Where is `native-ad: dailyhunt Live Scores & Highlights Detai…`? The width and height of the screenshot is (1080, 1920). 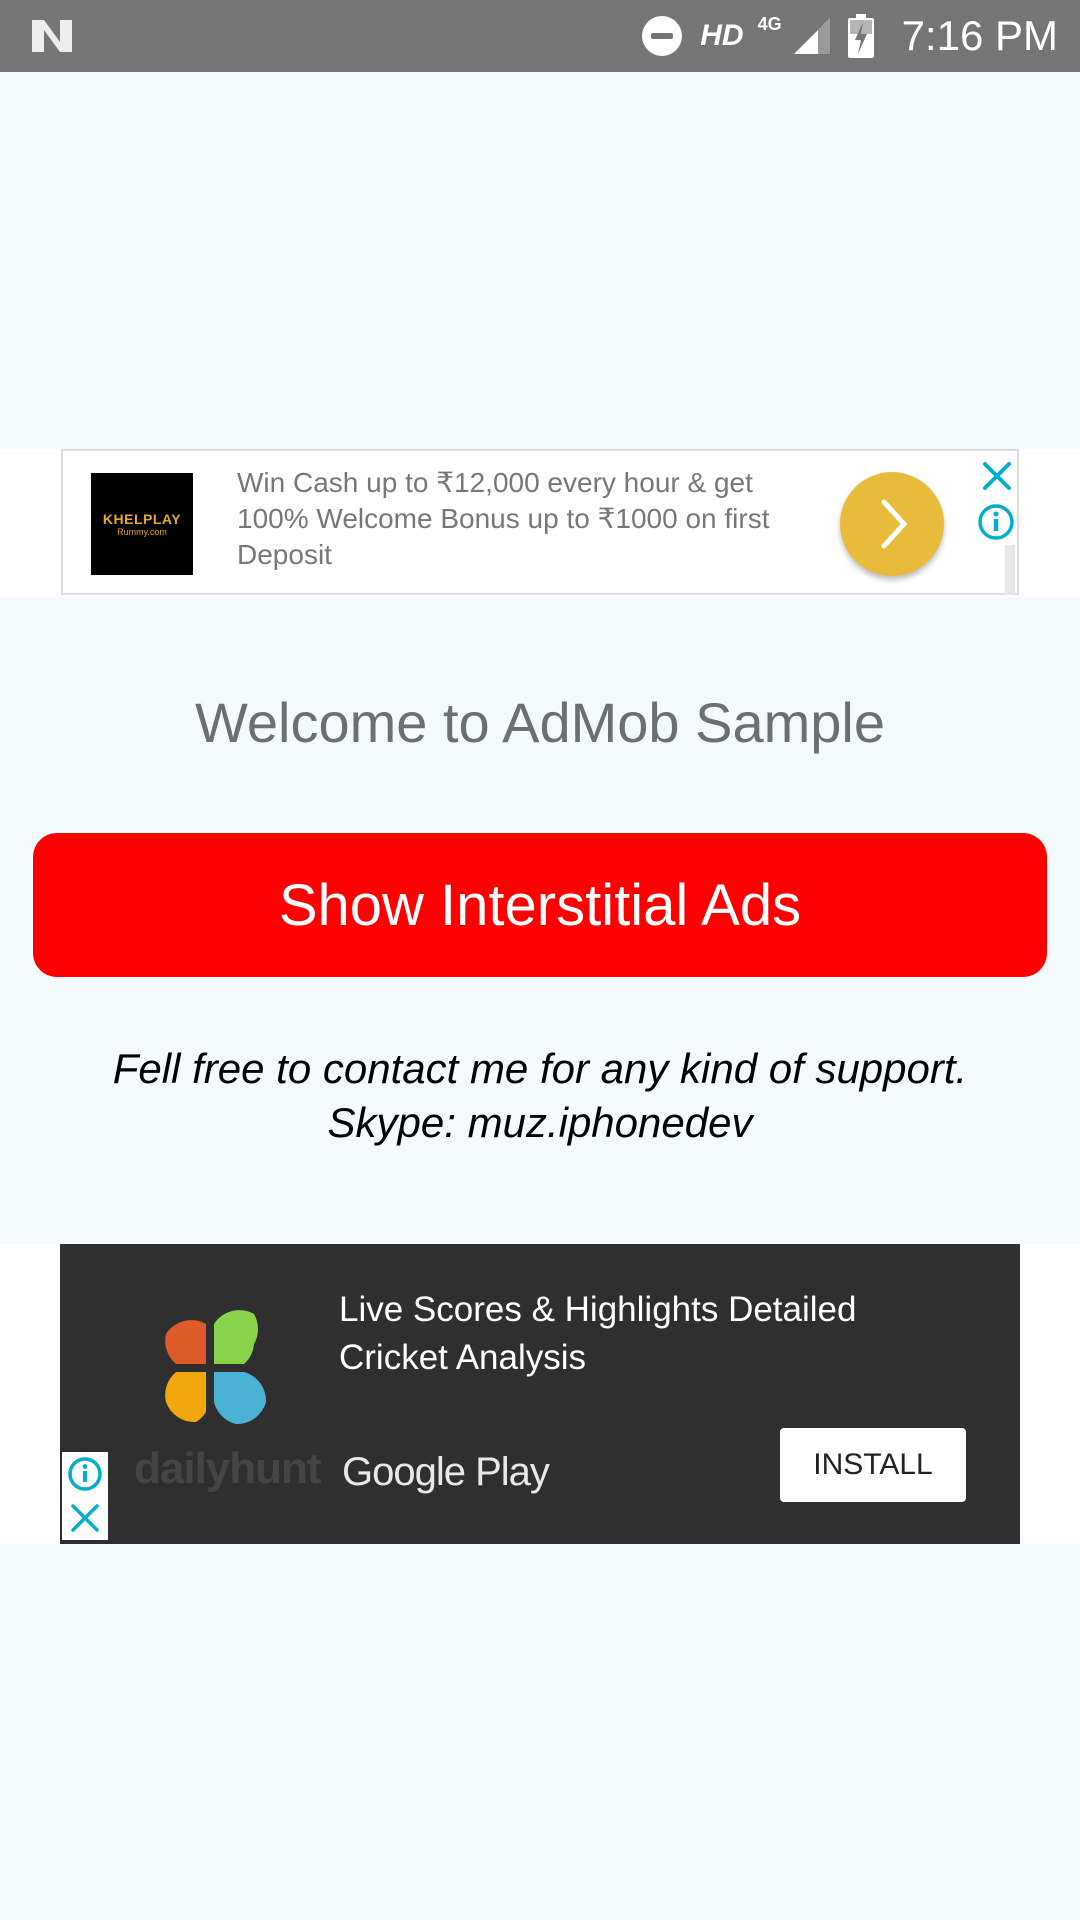 native-ad: dailyhunt Live Scores & Highlights Detai… is located at coordinates (540, 1394).